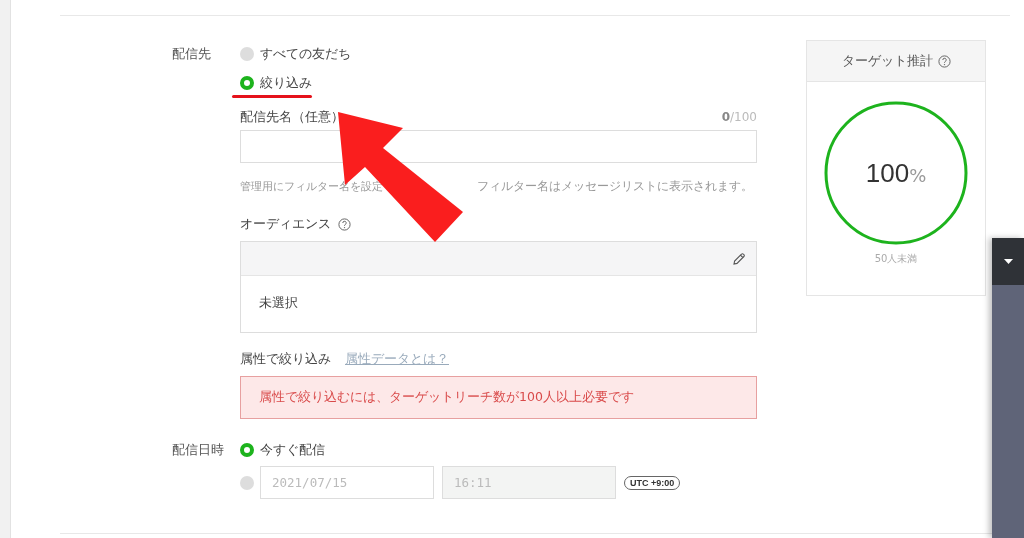 Image resolution: width=1024 pixels, height=538 pixels. What do you see at coordinates (887, 173) in the screenshot?
I see `gauge-value: 100` at bounding box center [887, 173].